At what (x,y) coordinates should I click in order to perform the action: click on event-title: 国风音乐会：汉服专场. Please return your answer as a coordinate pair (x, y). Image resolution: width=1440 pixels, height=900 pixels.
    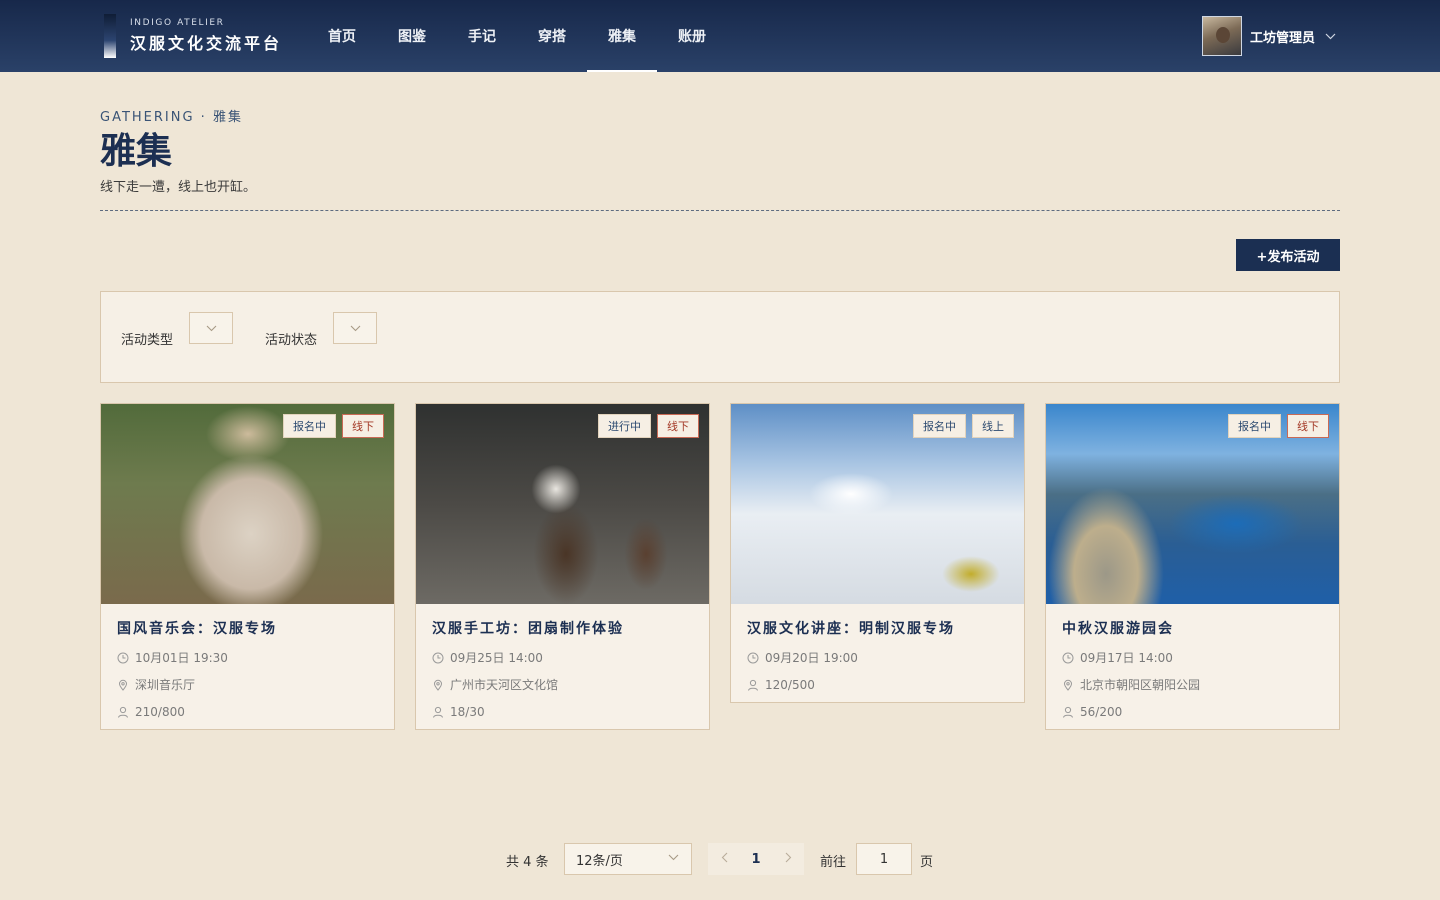
    Looking at the image, I should click on (197, 629).